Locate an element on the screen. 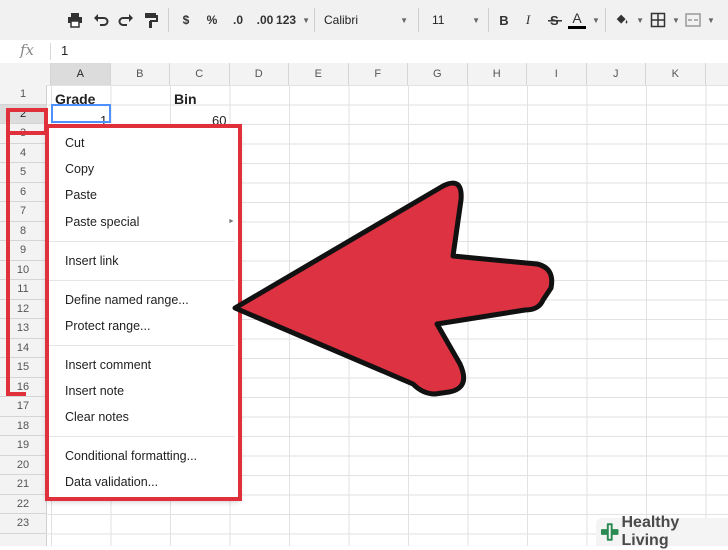 The width and height of the screenshot is (728, 550). formula-bar: fx 1 is located at coordinates (364, 52).